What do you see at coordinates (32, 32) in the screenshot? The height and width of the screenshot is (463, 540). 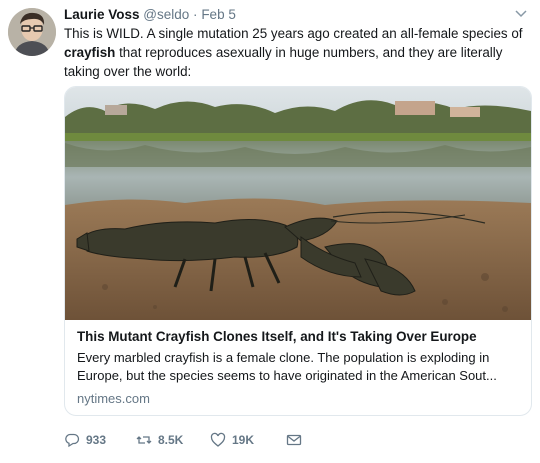 I see `avatar` at bounding box center [32, 32].